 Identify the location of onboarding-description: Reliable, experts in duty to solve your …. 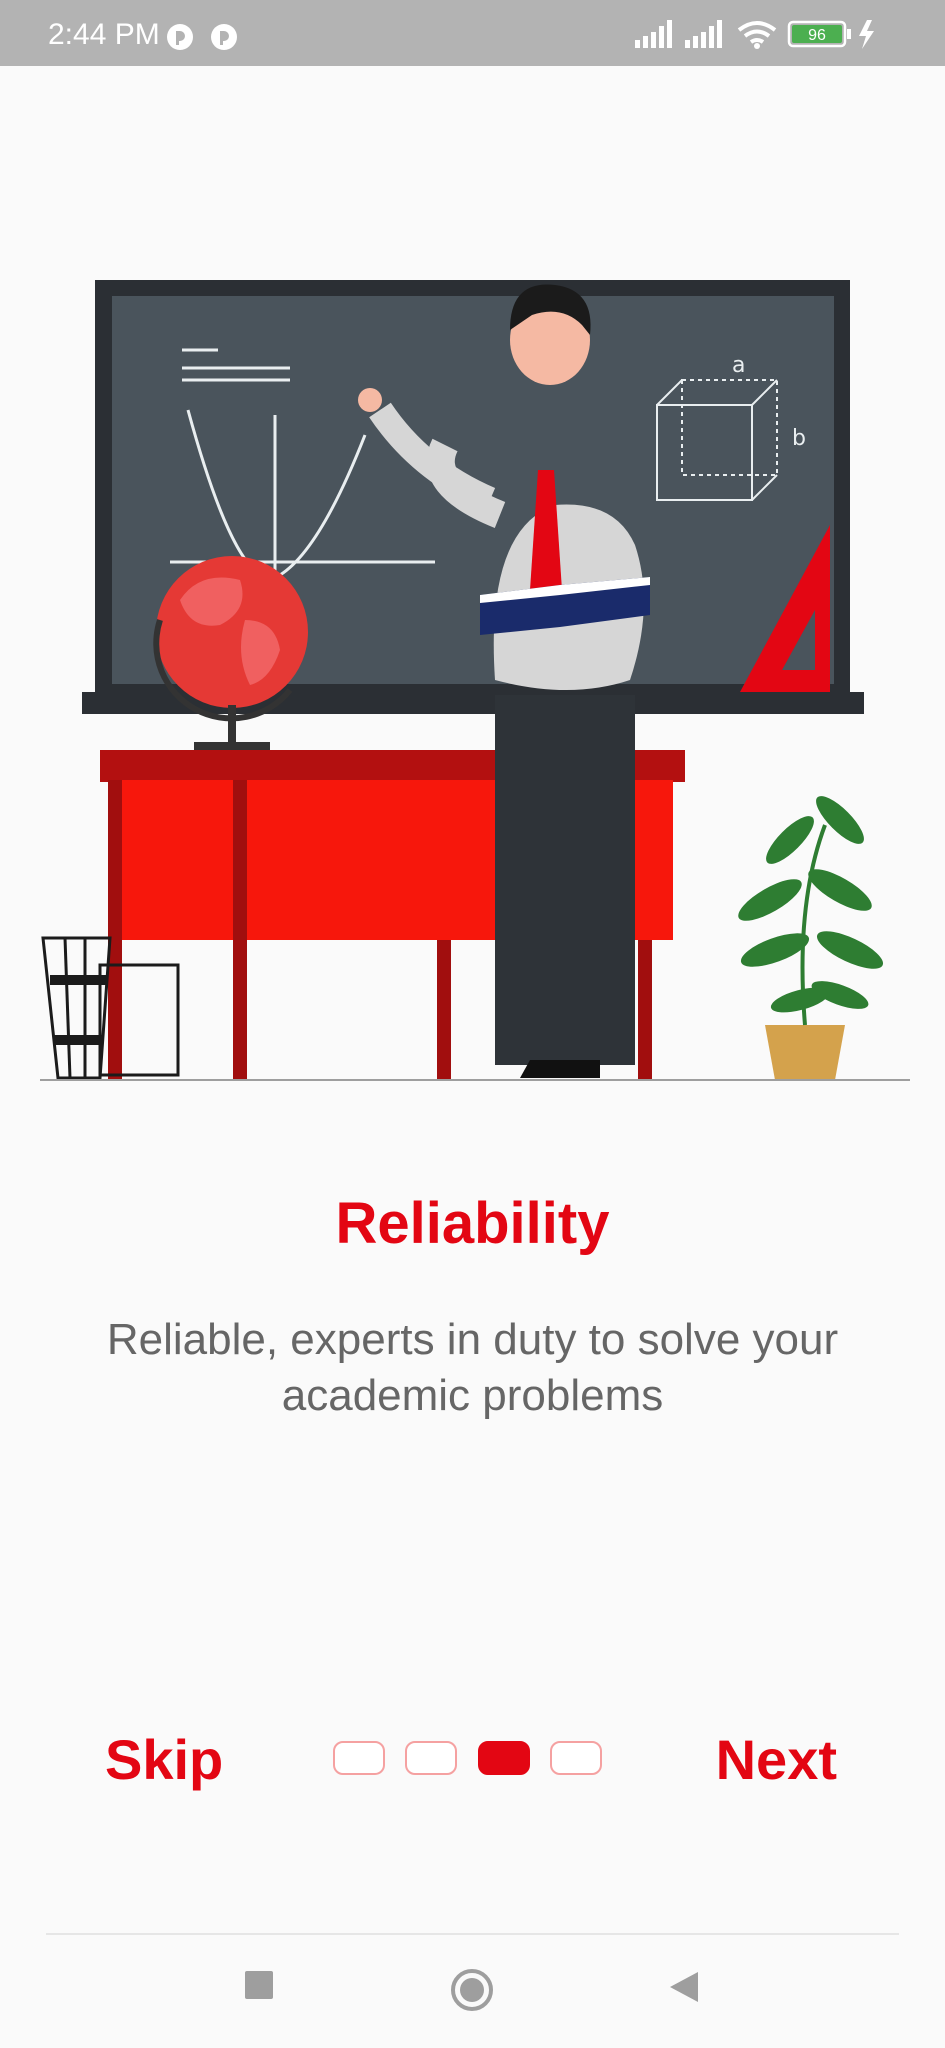
(472, 1367).